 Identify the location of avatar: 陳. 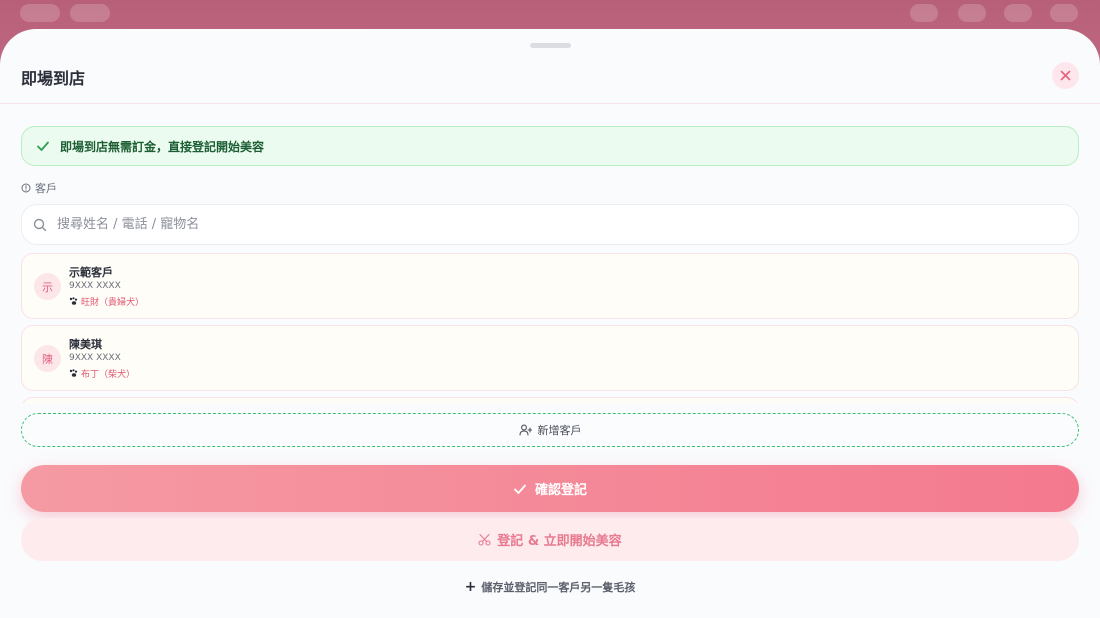
(47, 358).